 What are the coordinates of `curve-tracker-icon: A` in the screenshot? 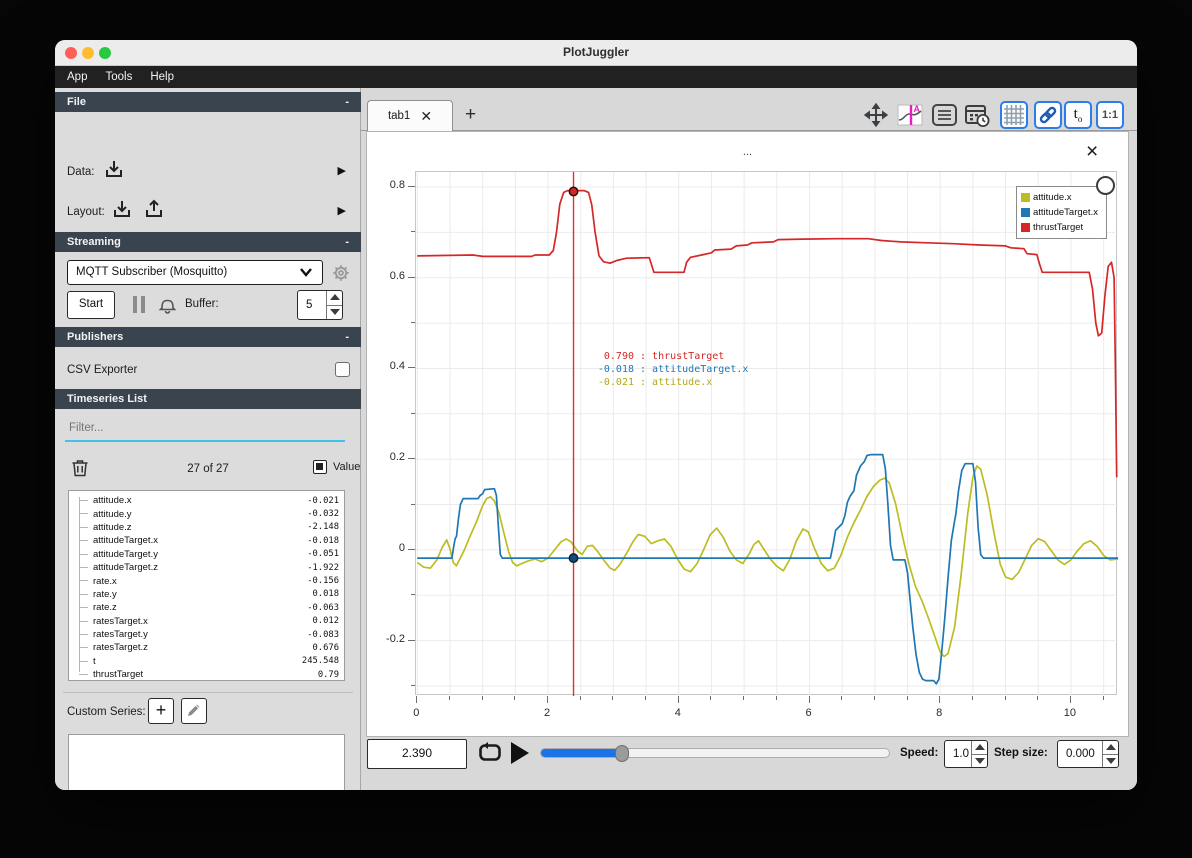 It's located at (910, 115).